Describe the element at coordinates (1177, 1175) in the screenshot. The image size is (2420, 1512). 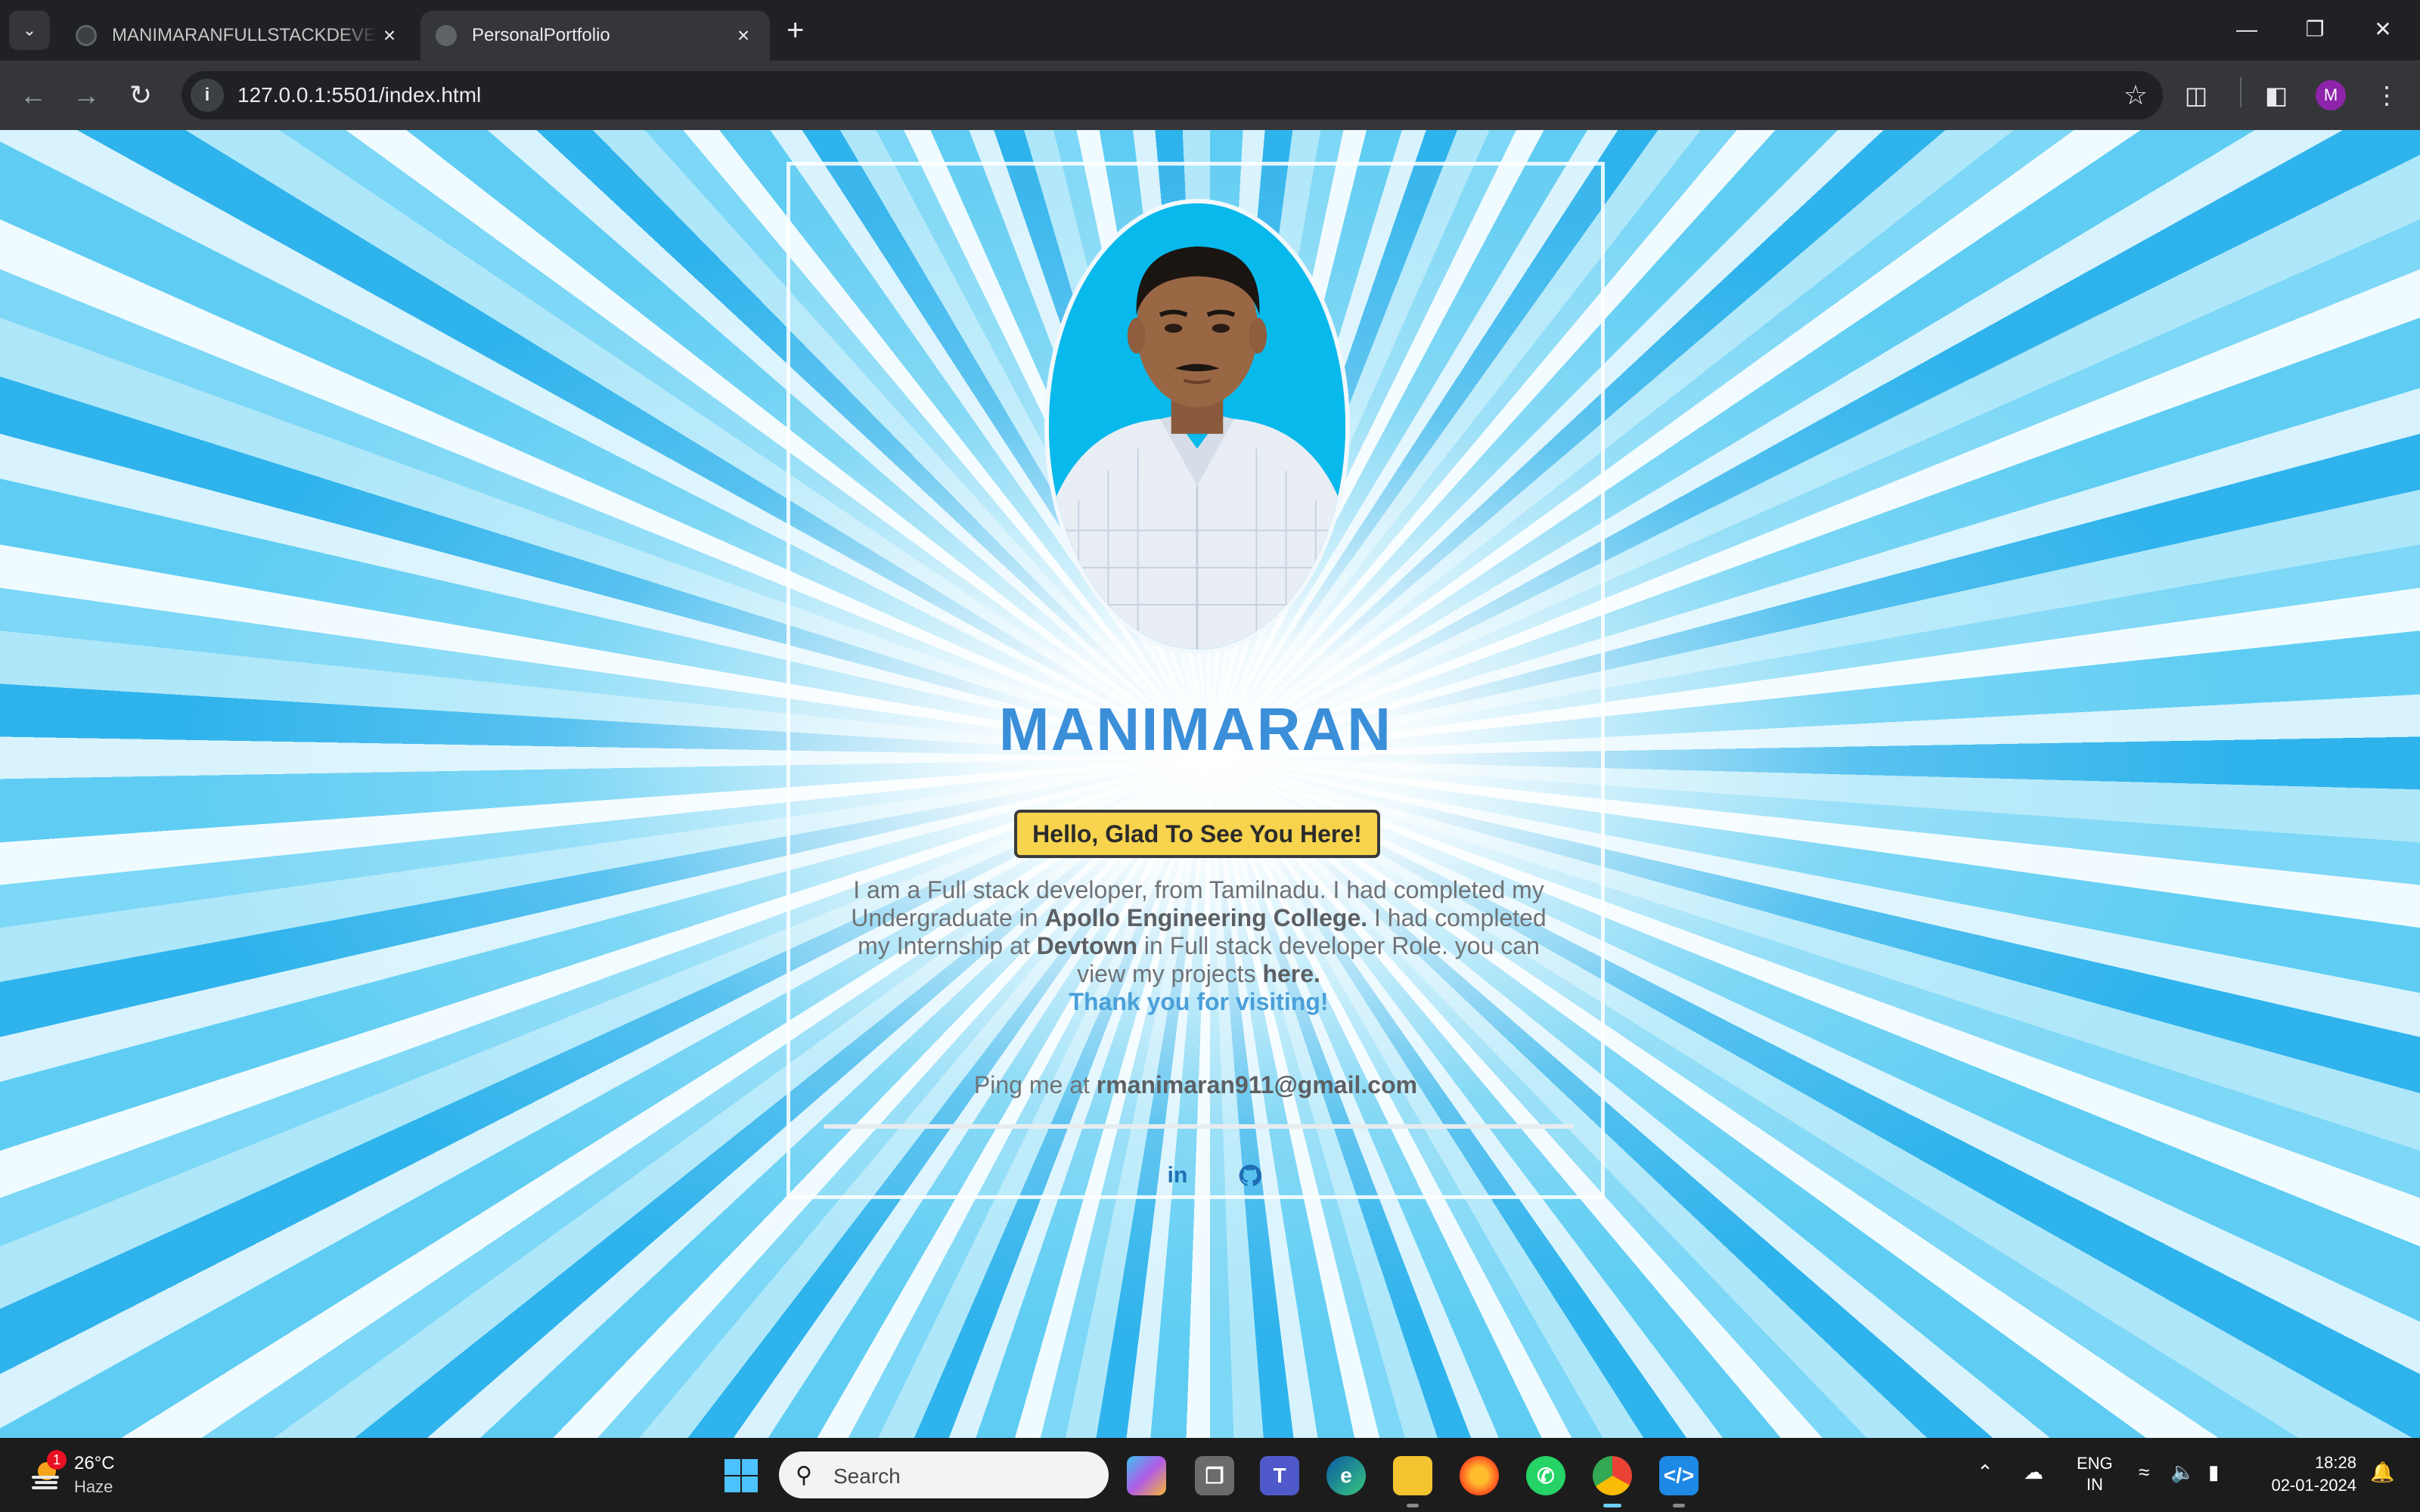
I see `linkedin-icon: in` at that location.